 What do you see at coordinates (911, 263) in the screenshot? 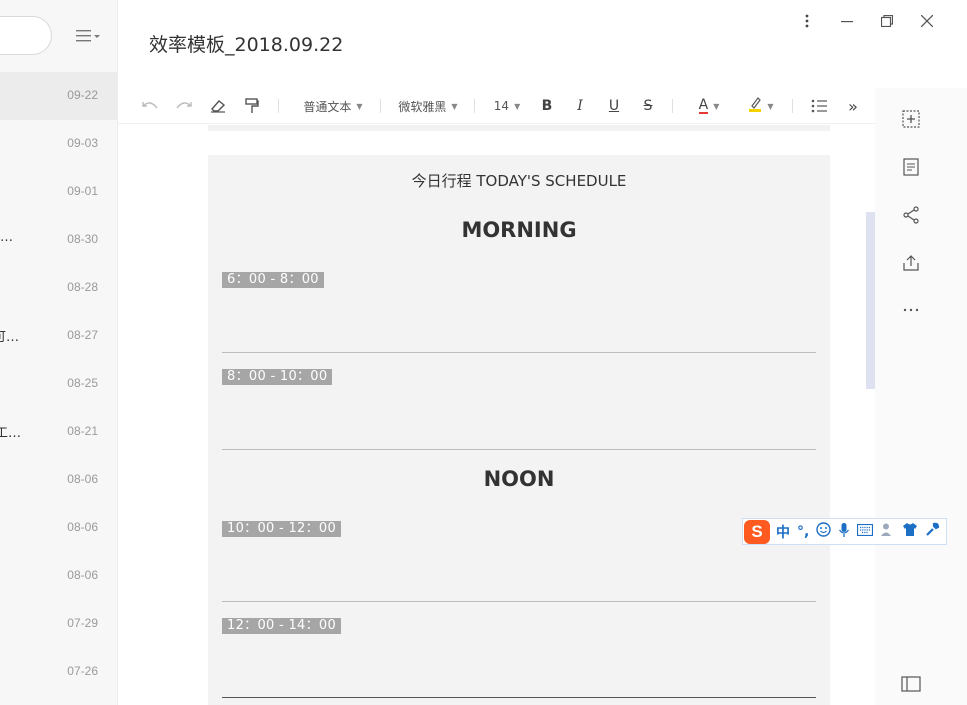
I see `export-icon` at bounding box center [911, 263].